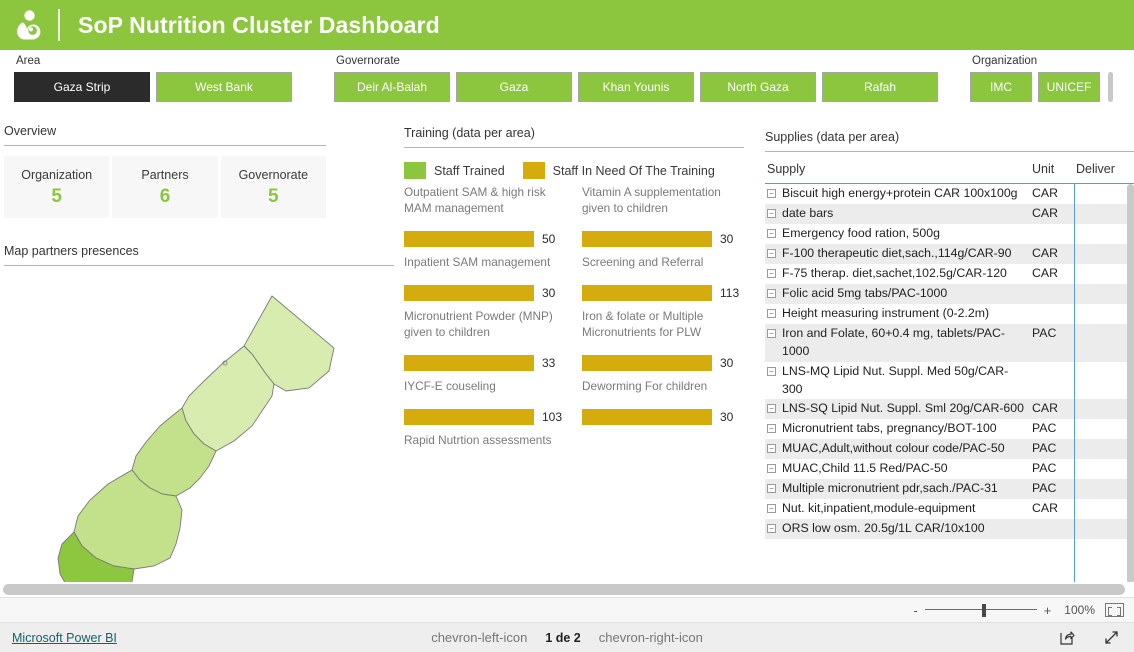  Describe the element at coordinates (485, 402) in the screenshot. I see `training-item-6: IYCF-E couseling 103` at that location.